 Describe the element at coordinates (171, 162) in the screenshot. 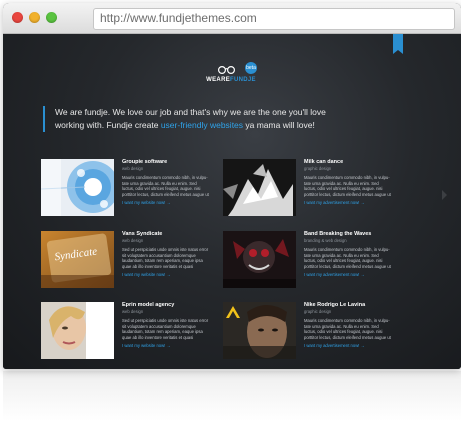

I see `project-title: Groupie software` at that location.